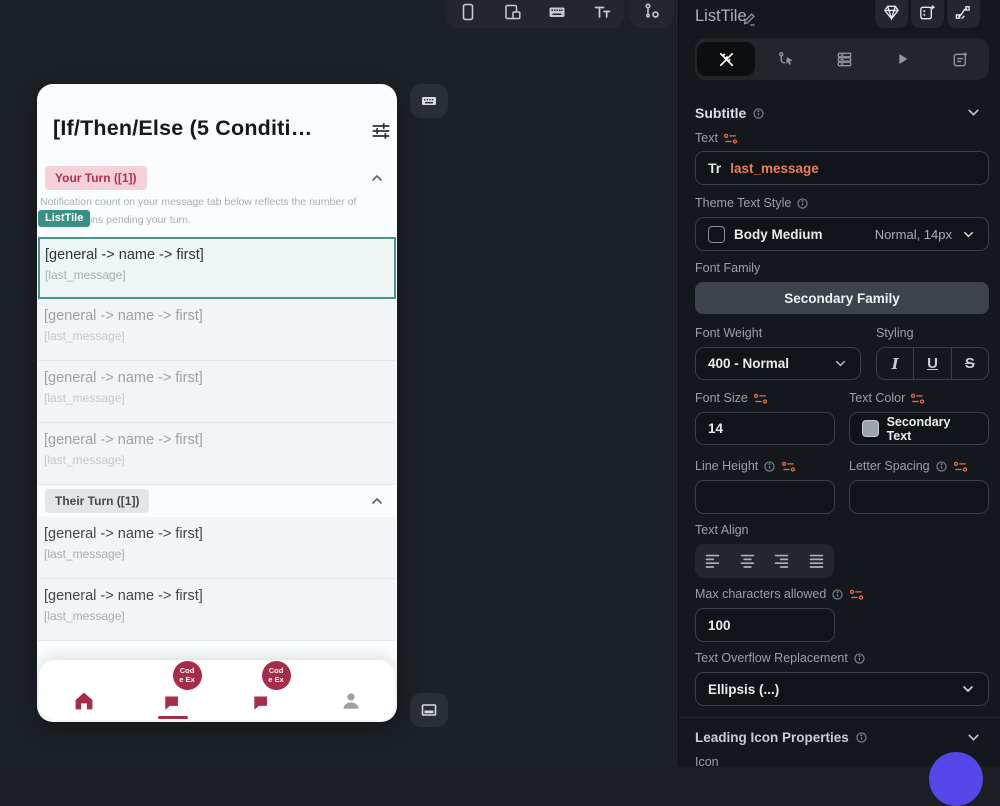  I want to click on overflow-label-row: Text Overflow Replacement, so click(780, 658).